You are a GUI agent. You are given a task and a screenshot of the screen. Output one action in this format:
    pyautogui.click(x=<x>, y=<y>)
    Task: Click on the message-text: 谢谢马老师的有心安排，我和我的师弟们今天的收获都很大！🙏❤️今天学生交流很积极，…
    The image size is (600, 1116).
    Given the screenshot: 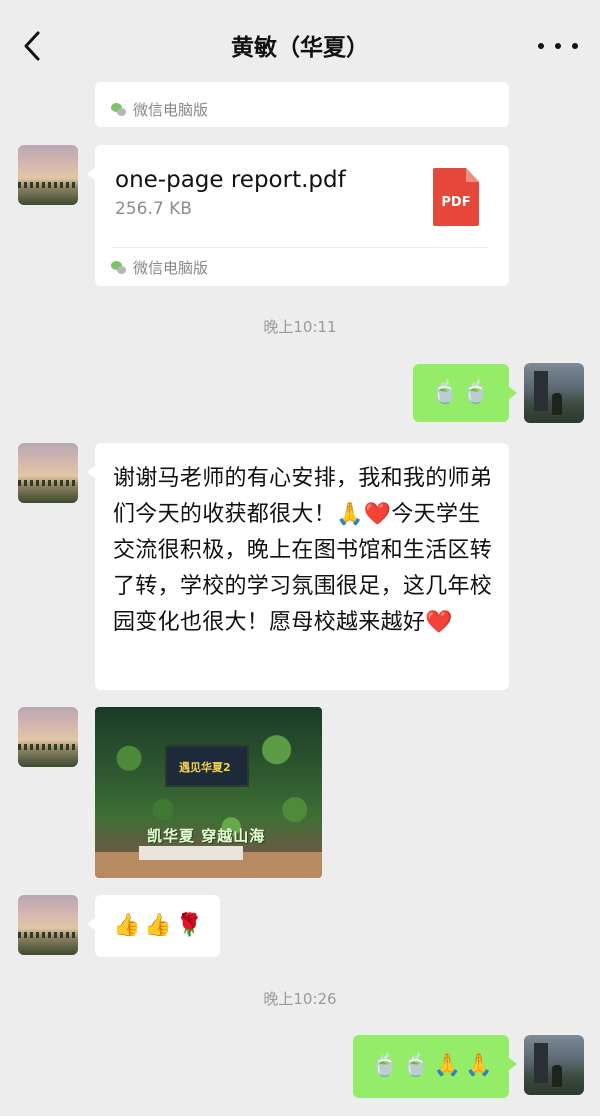 What is the action you would take?
    pyautogui.click(x=303, y=550)
    